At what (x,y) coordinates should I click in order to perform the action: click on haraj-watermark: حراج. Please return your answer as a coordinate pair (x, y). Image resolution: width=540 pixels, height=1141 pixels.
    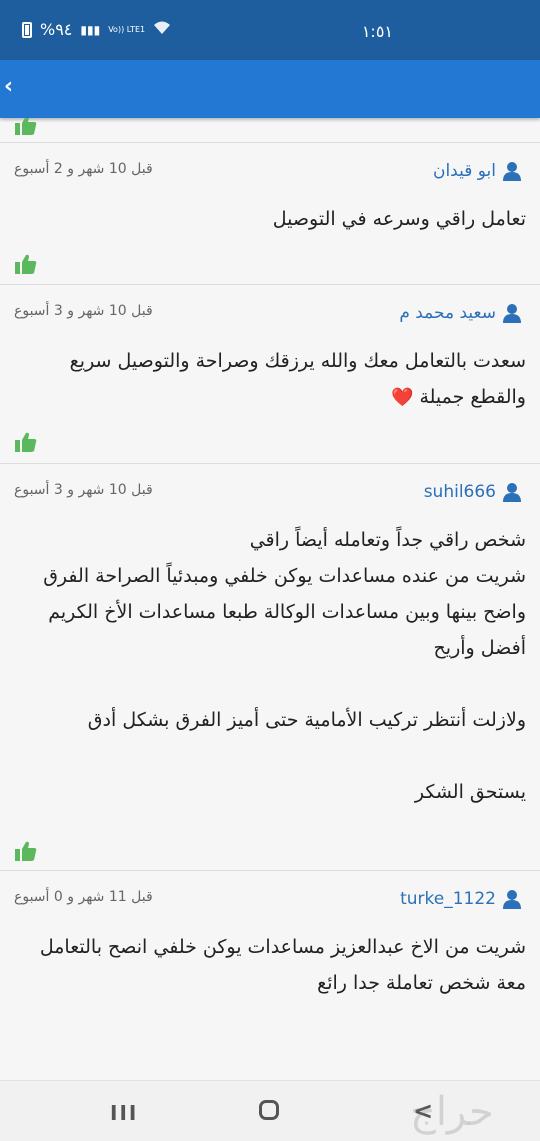
    Looking at the image, I should click on (452, 1112).